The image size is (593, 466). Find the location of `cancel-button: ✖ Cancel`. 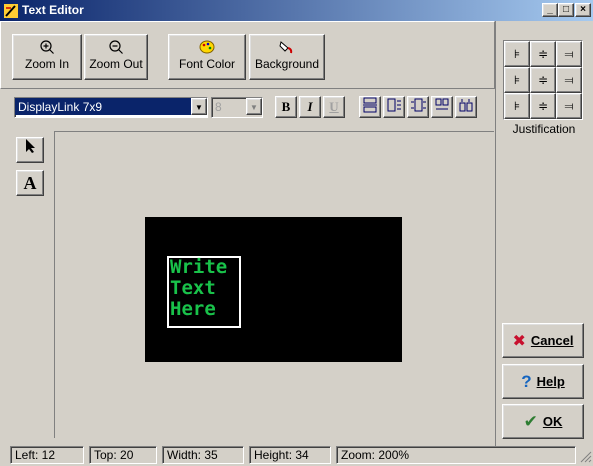

cancel-button: ✖ Cancel is located at coordinates (543, 340).